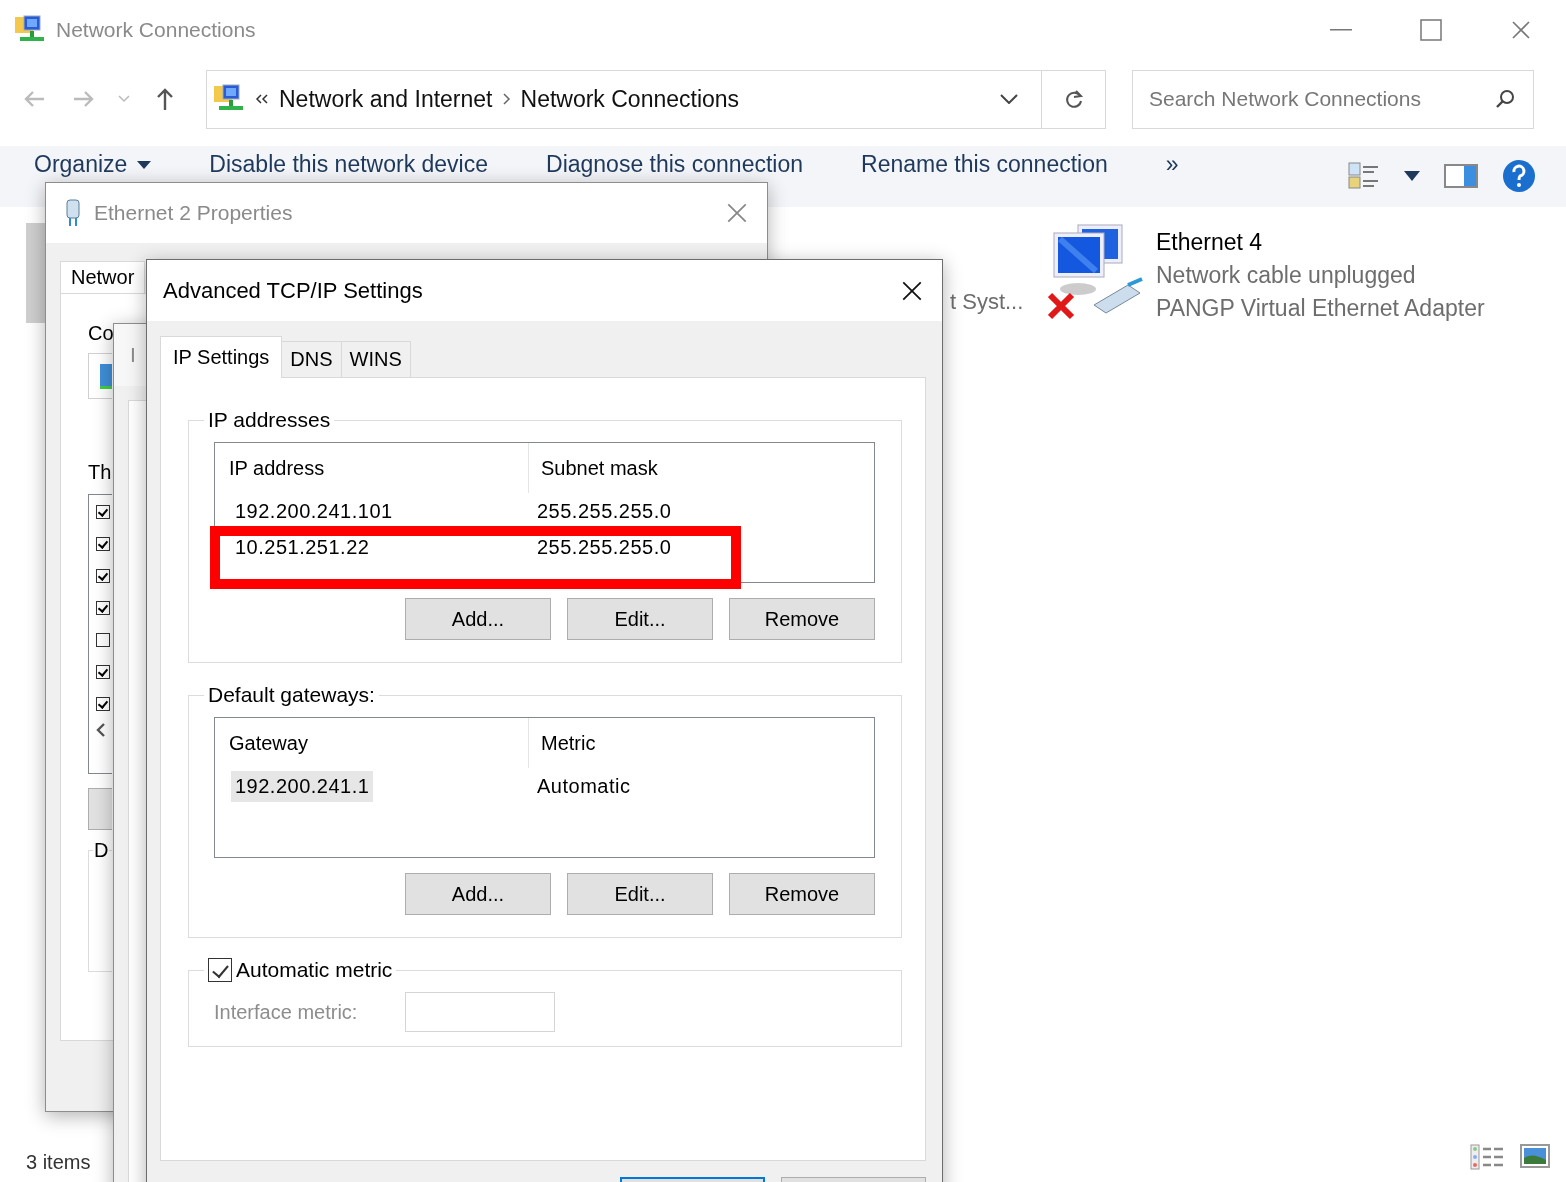 Image resolution: width=1566 pixels, height=1182 pixels. I want to click on adapter-status: Network cable unplugged, so click(1286, 275).